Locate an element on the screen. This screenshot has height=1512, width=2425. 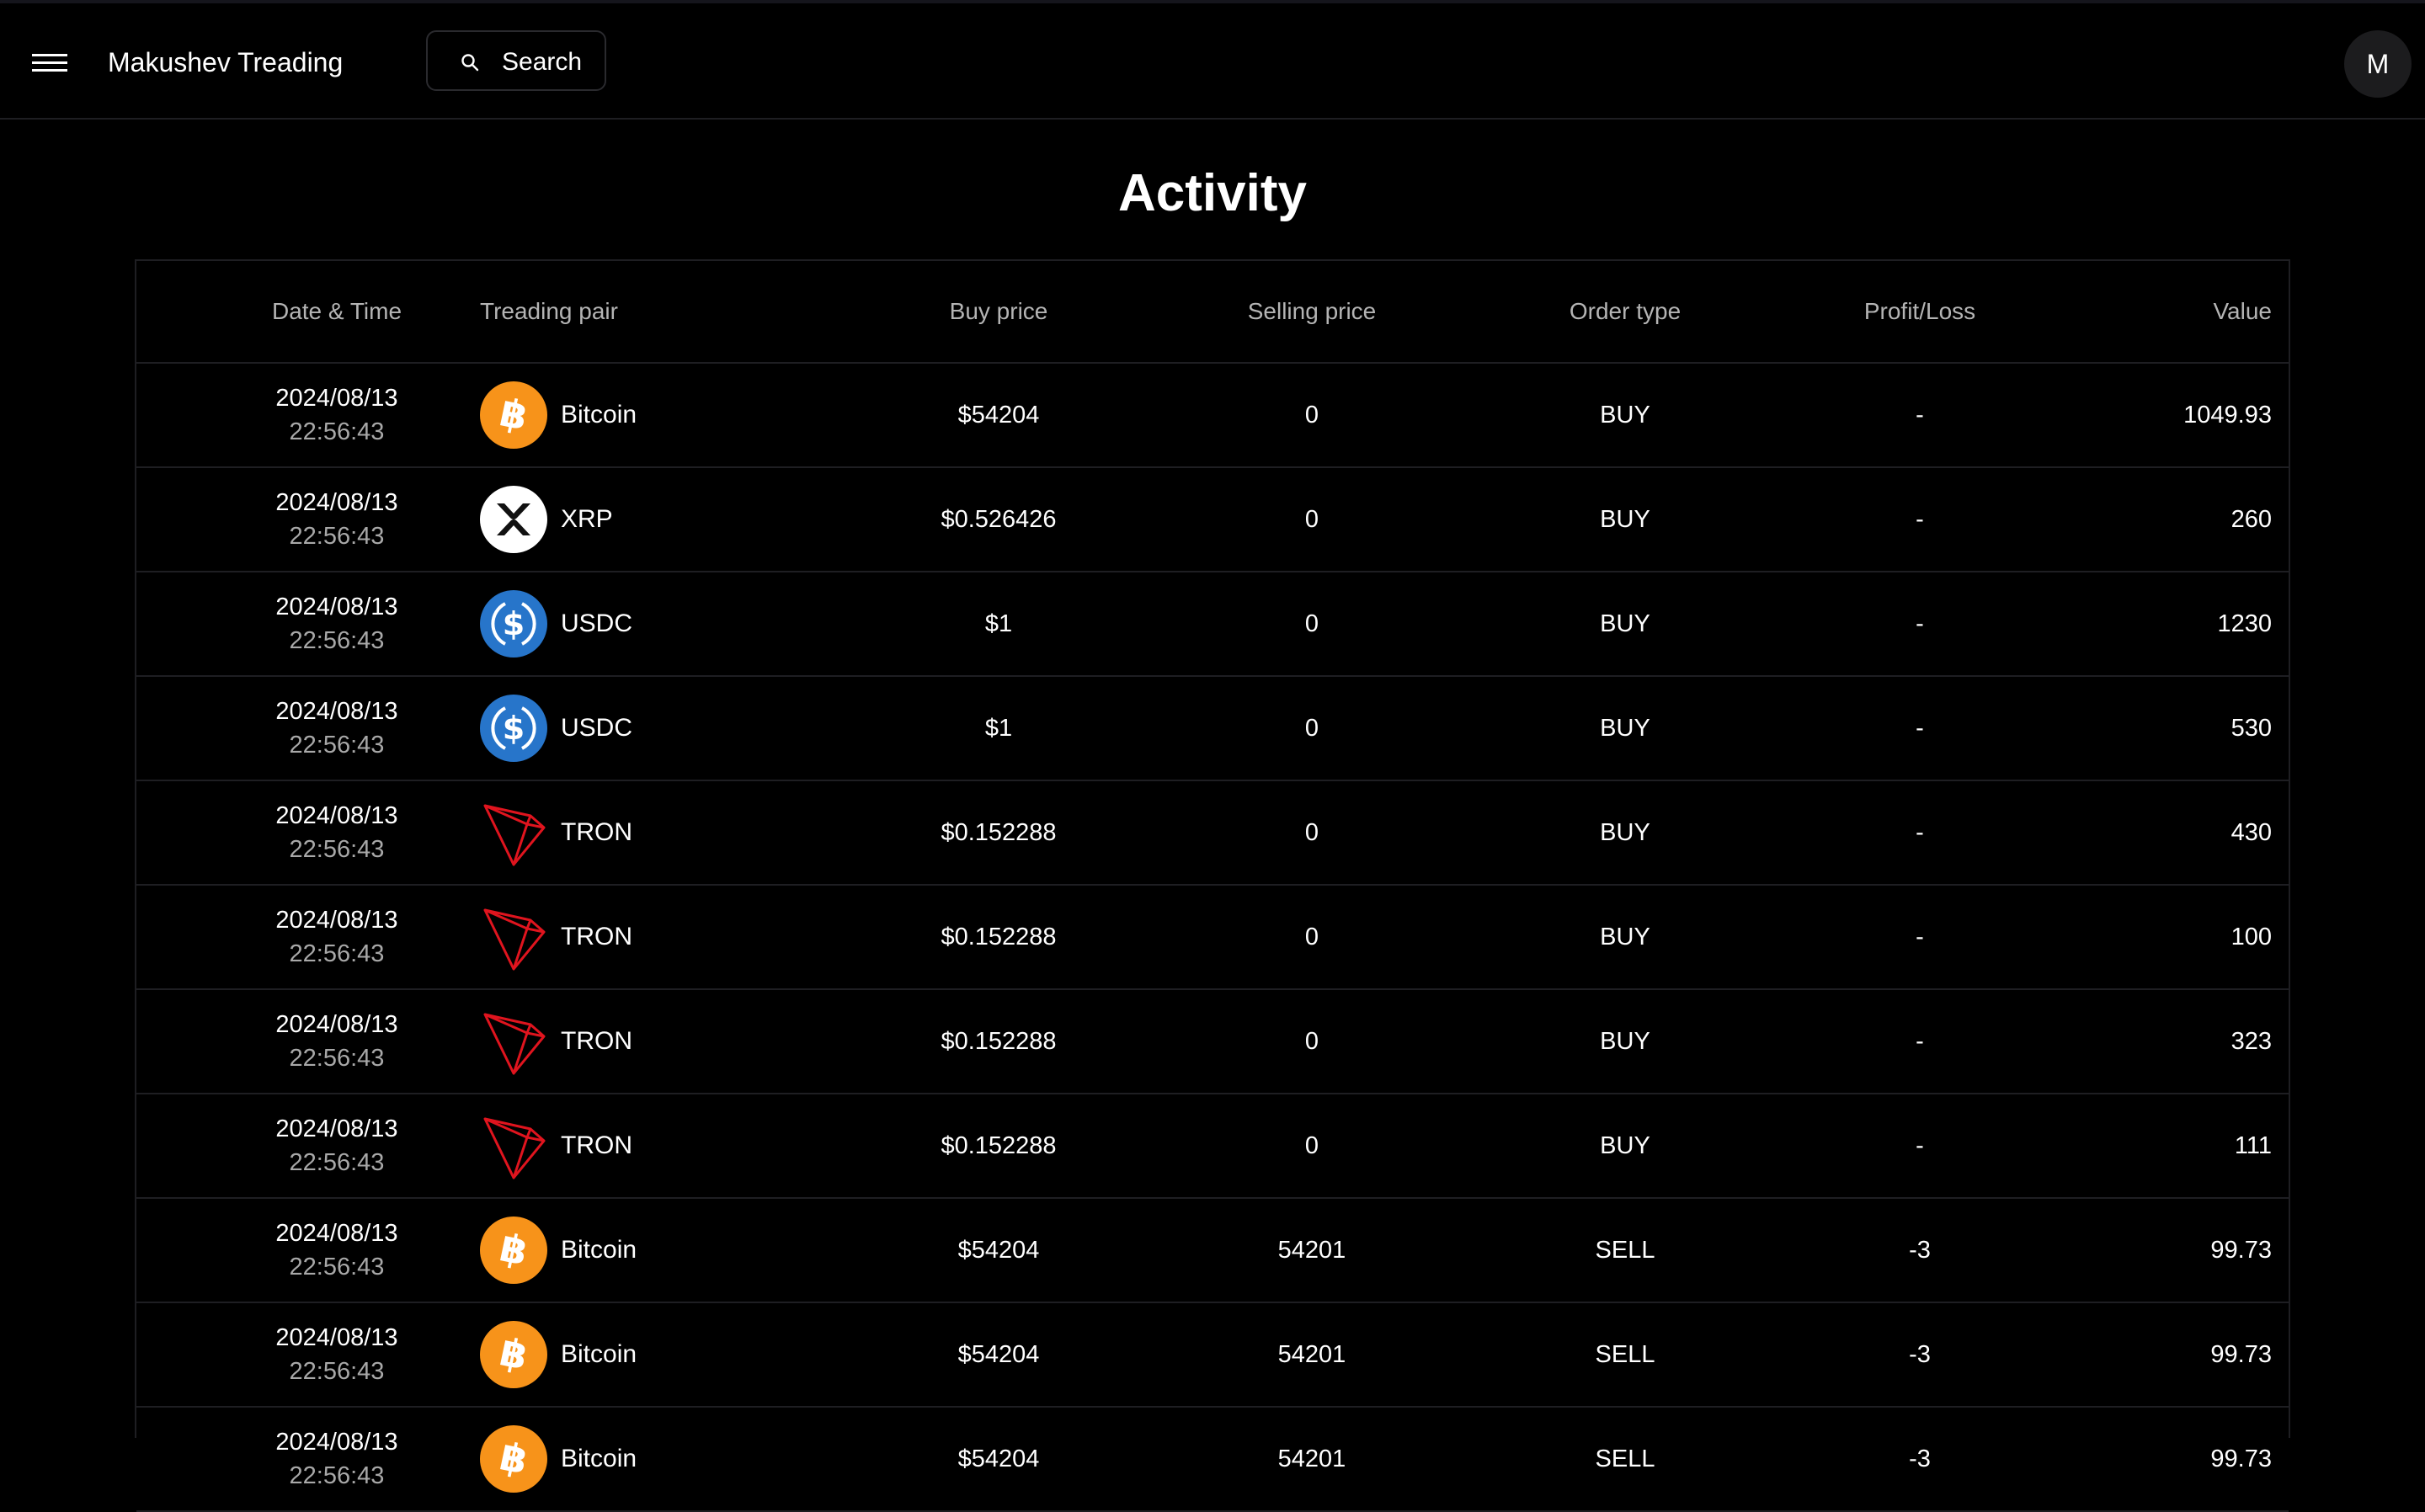
table-row: 2024/08/13 22:56:43 TRON $0.152288 0 BUY - 111 is located at coordinates (1212, 1147).